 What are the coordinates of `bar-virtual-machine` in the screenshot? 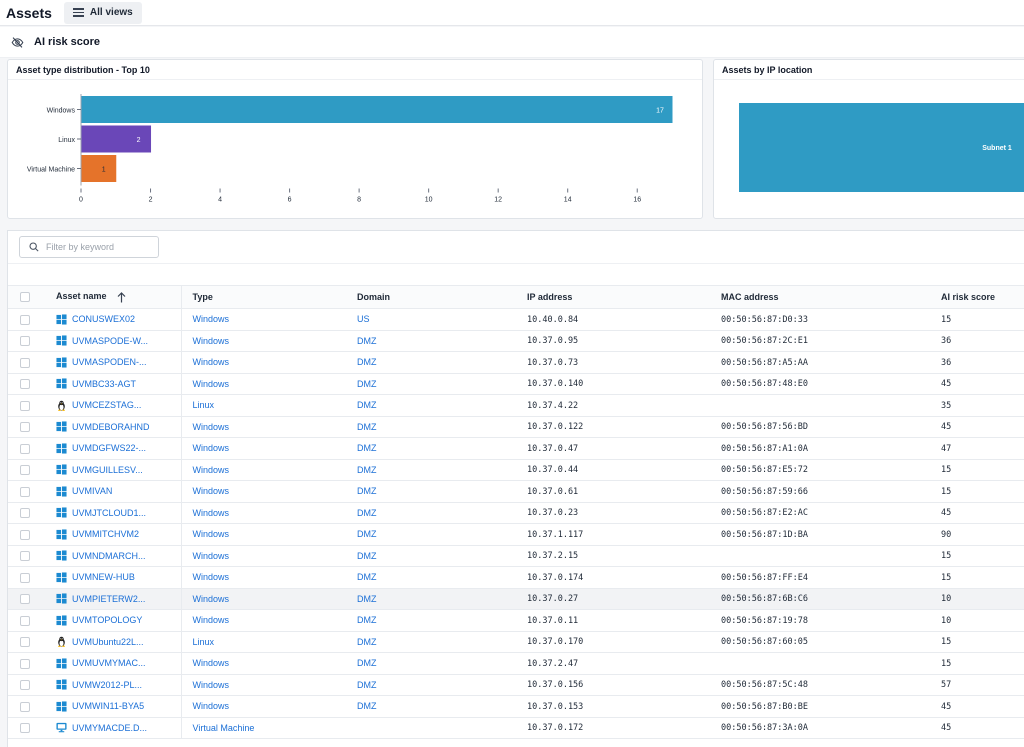 It's located at (99, 168).